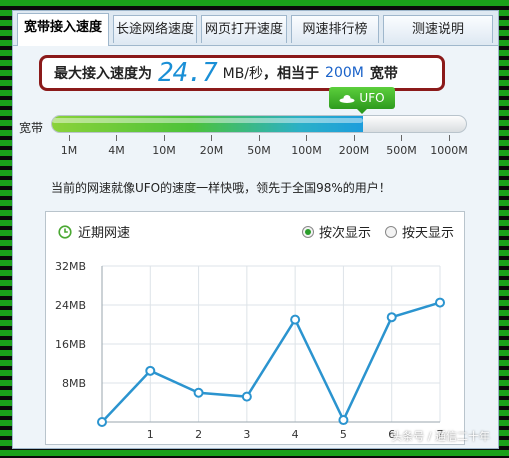 The width and height of the screenshot is (509, 458). Describe the element at coordinates (150, 434) in the screenshot. I see `x-tick-label: 1` at that location.